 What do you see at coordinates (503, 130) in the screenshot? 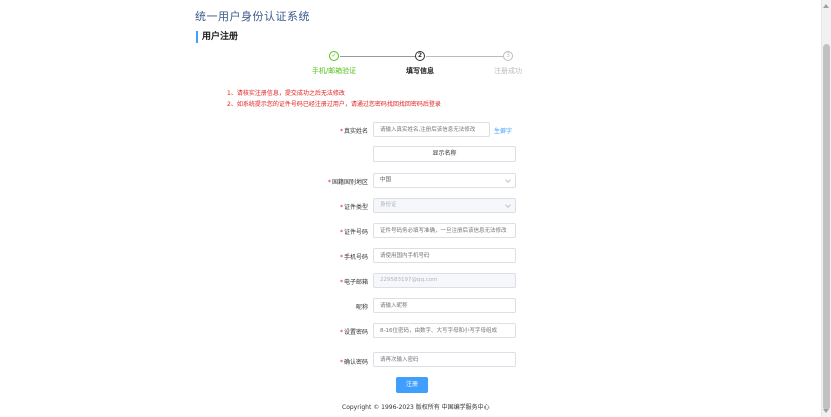
I see `rare-character-link: 生僻字` at bounding box center [503, 130].